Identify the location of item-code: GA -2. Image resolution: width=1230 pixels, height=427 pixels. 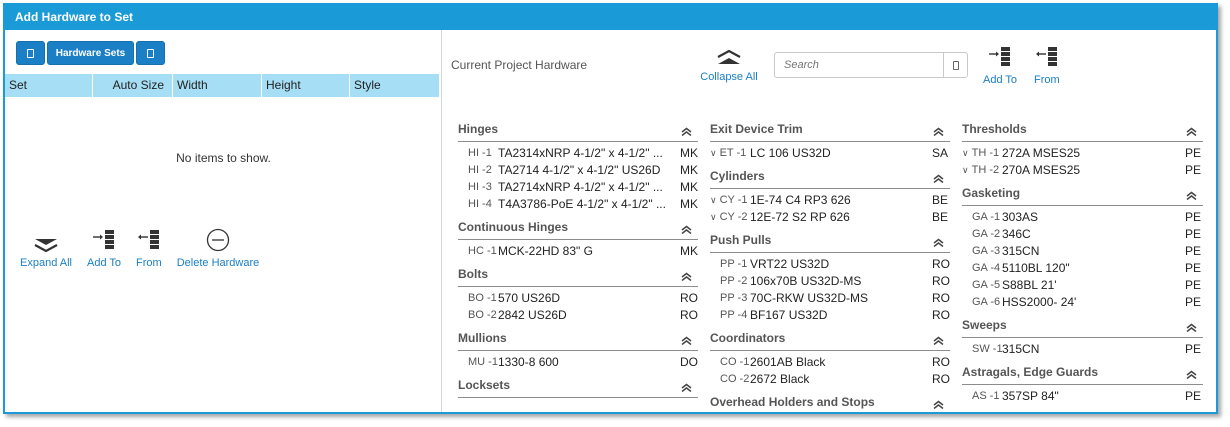
(986, 233).